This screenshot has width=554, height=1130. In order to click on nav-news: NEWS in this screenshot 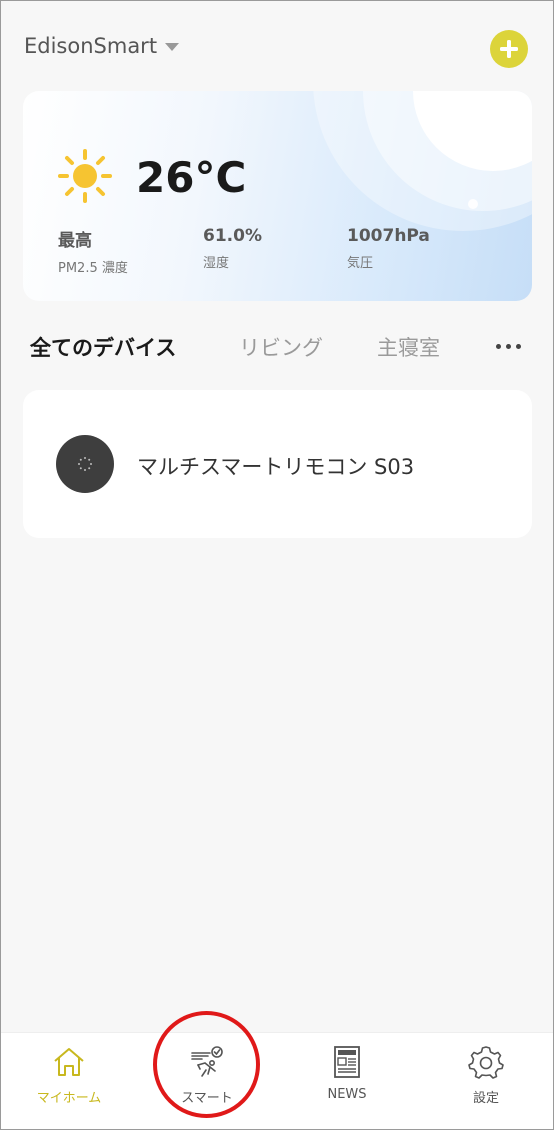, I will do `click(347, 1072)`.